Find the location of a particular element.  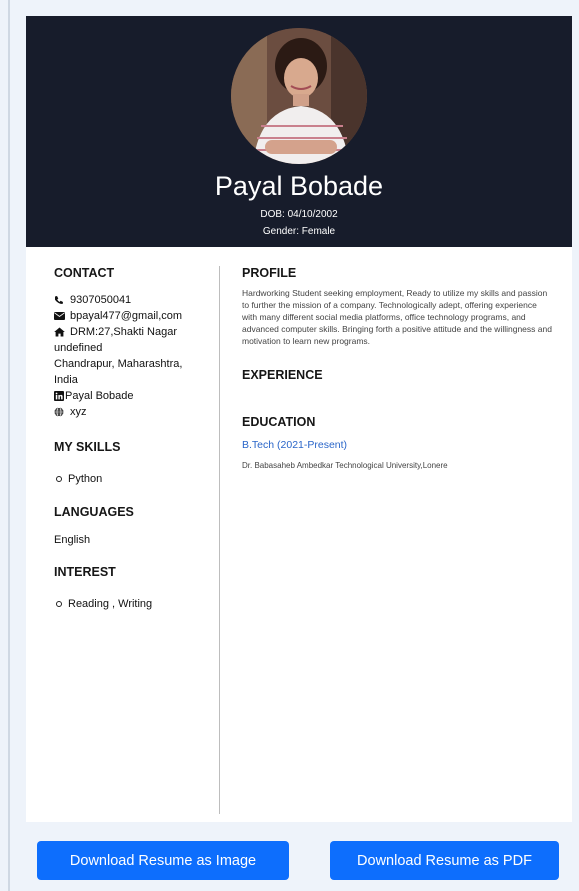

phone-number: 9307050041 is located at coordinates (101, 300).